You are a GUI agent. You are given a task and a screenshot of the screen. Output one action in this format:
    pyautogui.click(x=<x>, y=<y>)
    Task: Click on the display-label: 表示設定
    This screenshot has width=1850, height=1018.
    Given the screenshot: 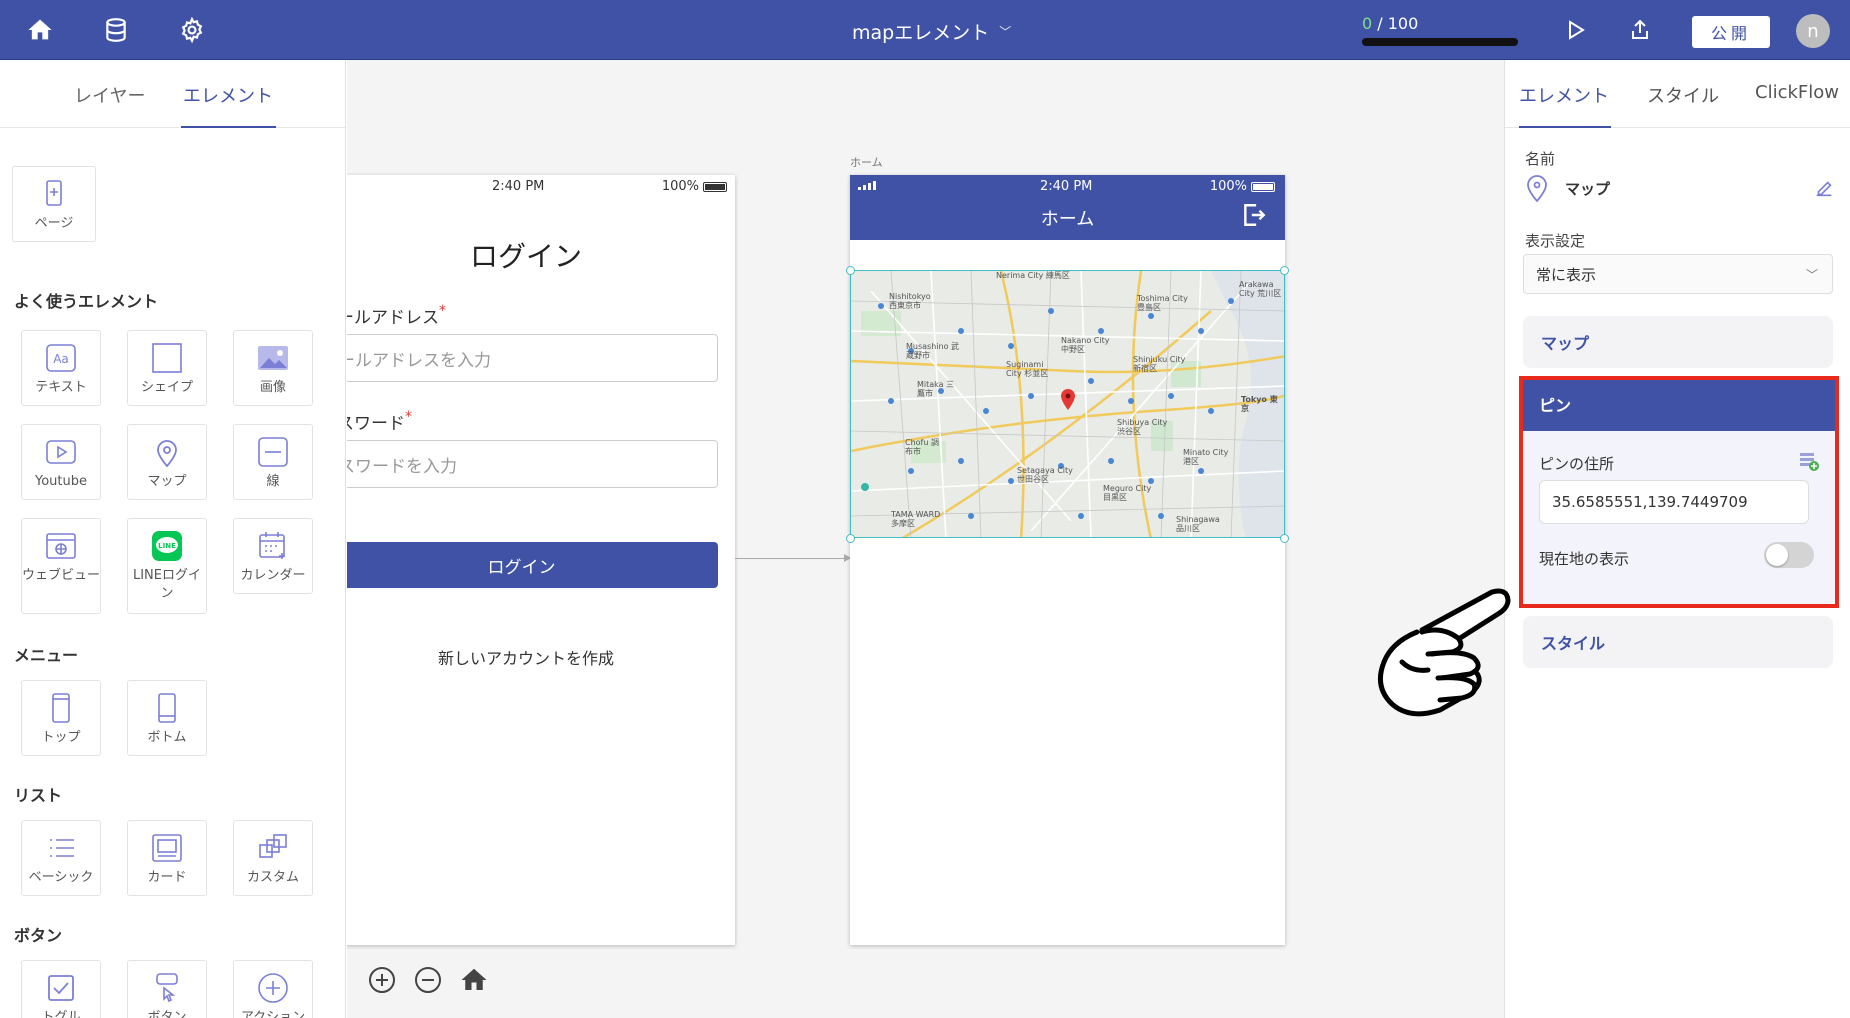 What is the action you would take?
    pyautogui.click(x=1555, y=241)
    